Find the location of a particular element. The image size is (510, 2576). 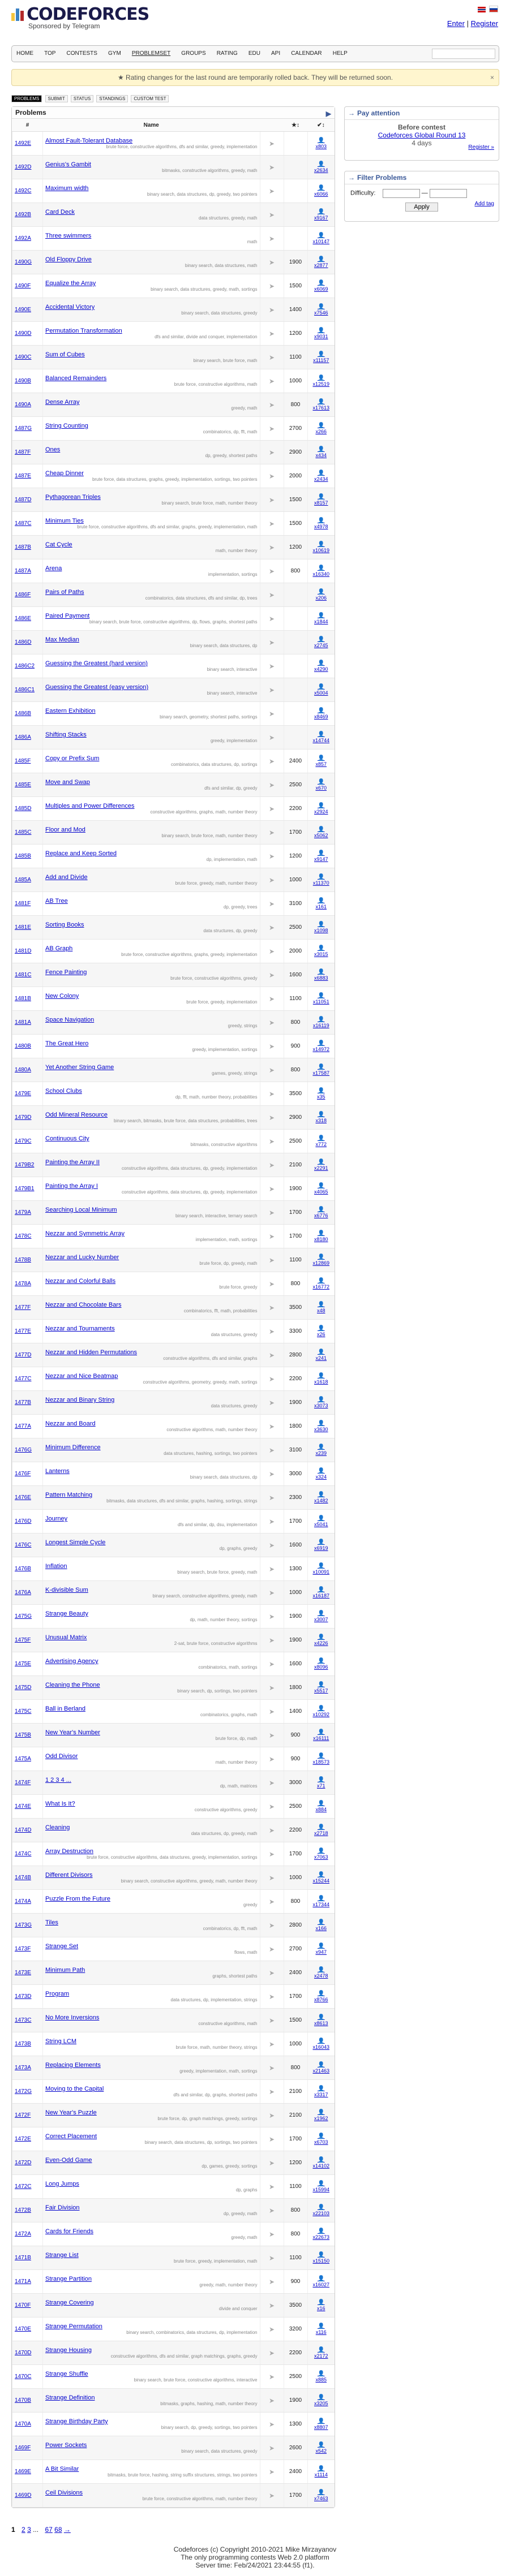

solved-count-cell: 👤 x4226 is located at coordinates (321, 1640).